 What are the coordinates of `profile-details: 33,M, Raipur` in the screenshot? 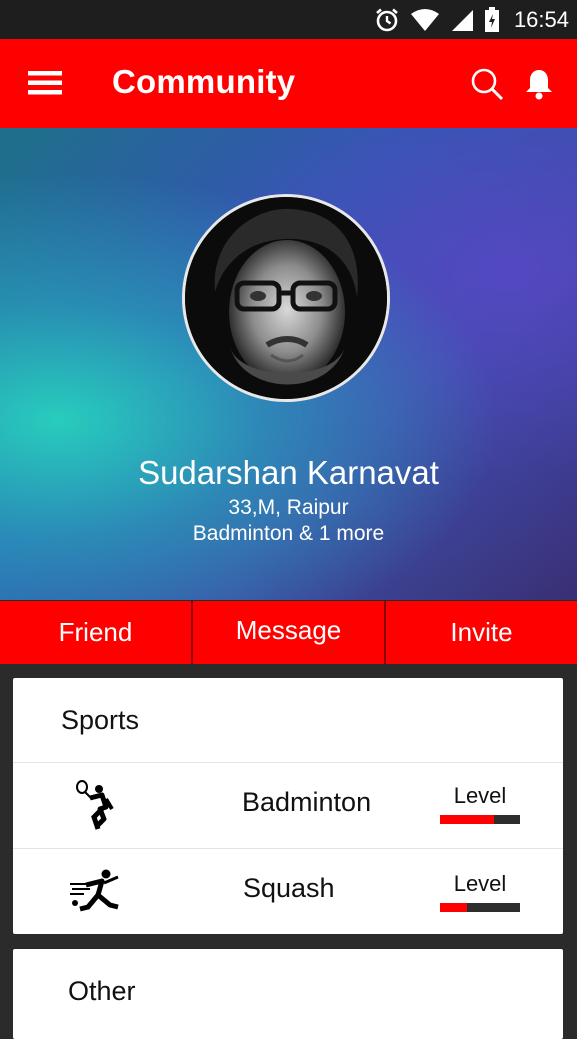 It's located at (288, 507).